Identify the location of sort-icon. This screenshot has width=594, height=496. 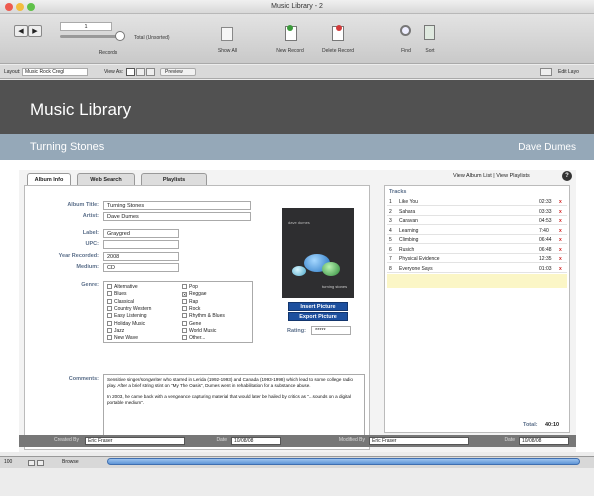
(429, 32).